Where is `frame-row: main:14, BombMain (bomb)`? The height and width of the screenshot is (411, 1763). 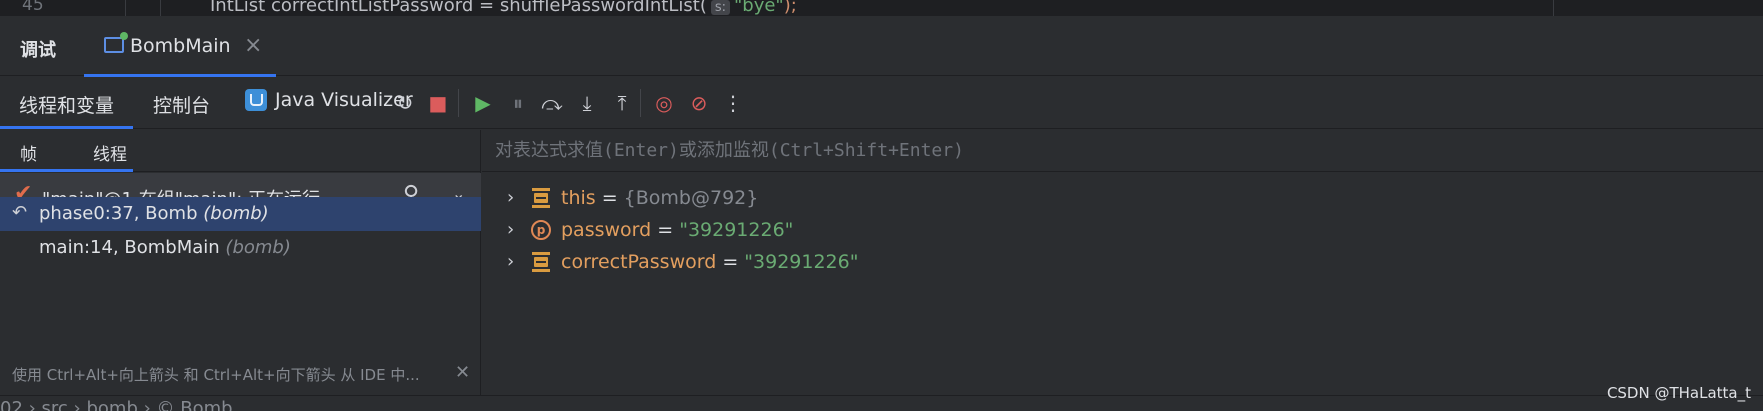
frame-row: main:14, BombMain (bomb) is located at coordinates (240, 248).